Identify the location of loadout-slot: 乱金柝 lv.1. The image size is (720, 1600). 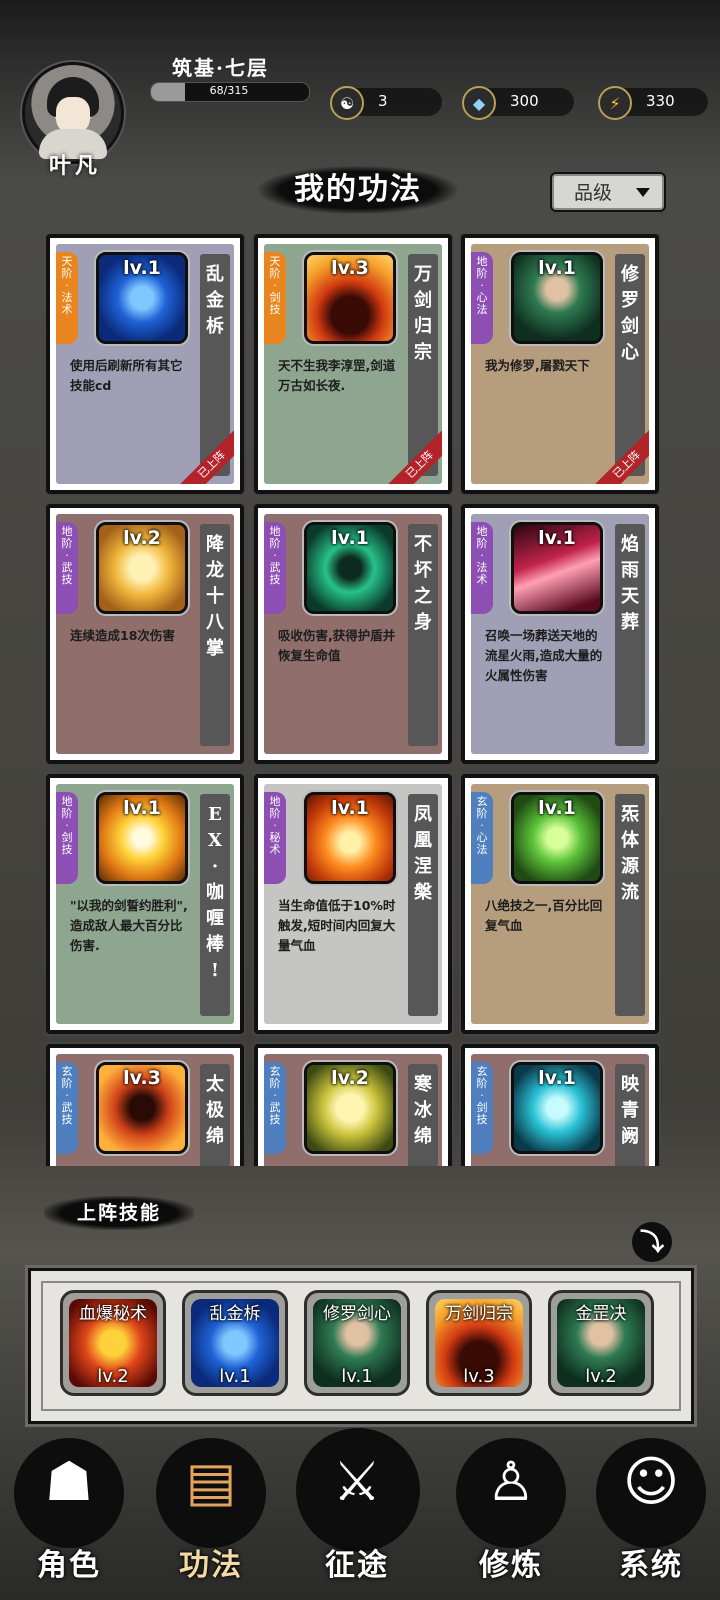
(235, 1343).